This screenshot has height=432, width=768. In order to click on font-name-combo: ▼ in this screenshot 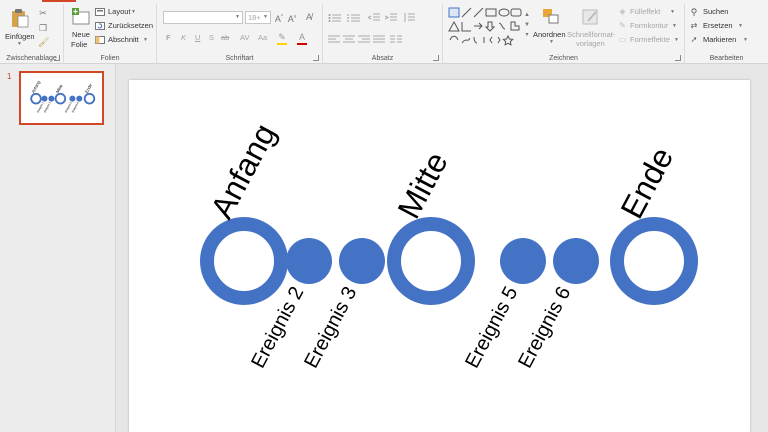, I will do `click(203, 17)`.